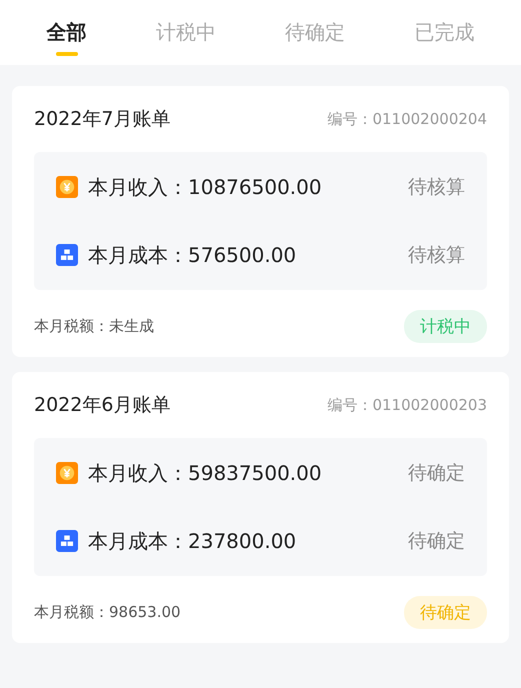  I want to click on bill-number: 编号：011002000203, so click(407, 405).